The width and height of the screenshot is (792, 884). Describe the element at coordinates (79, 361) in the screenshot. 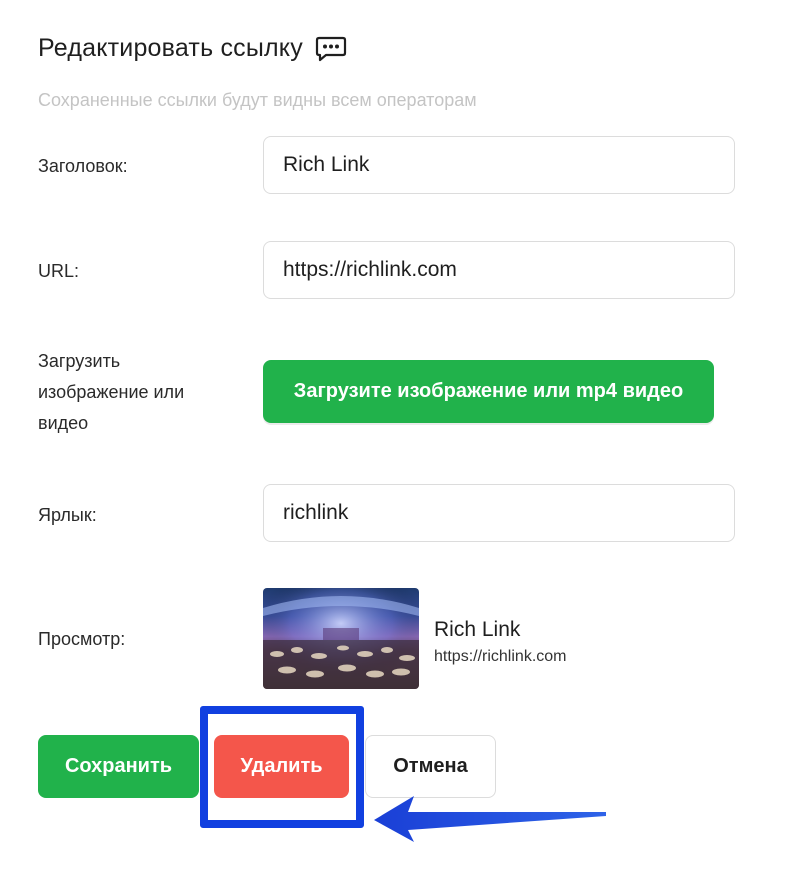

I see `upload-label-line: Загрузить` at that location.